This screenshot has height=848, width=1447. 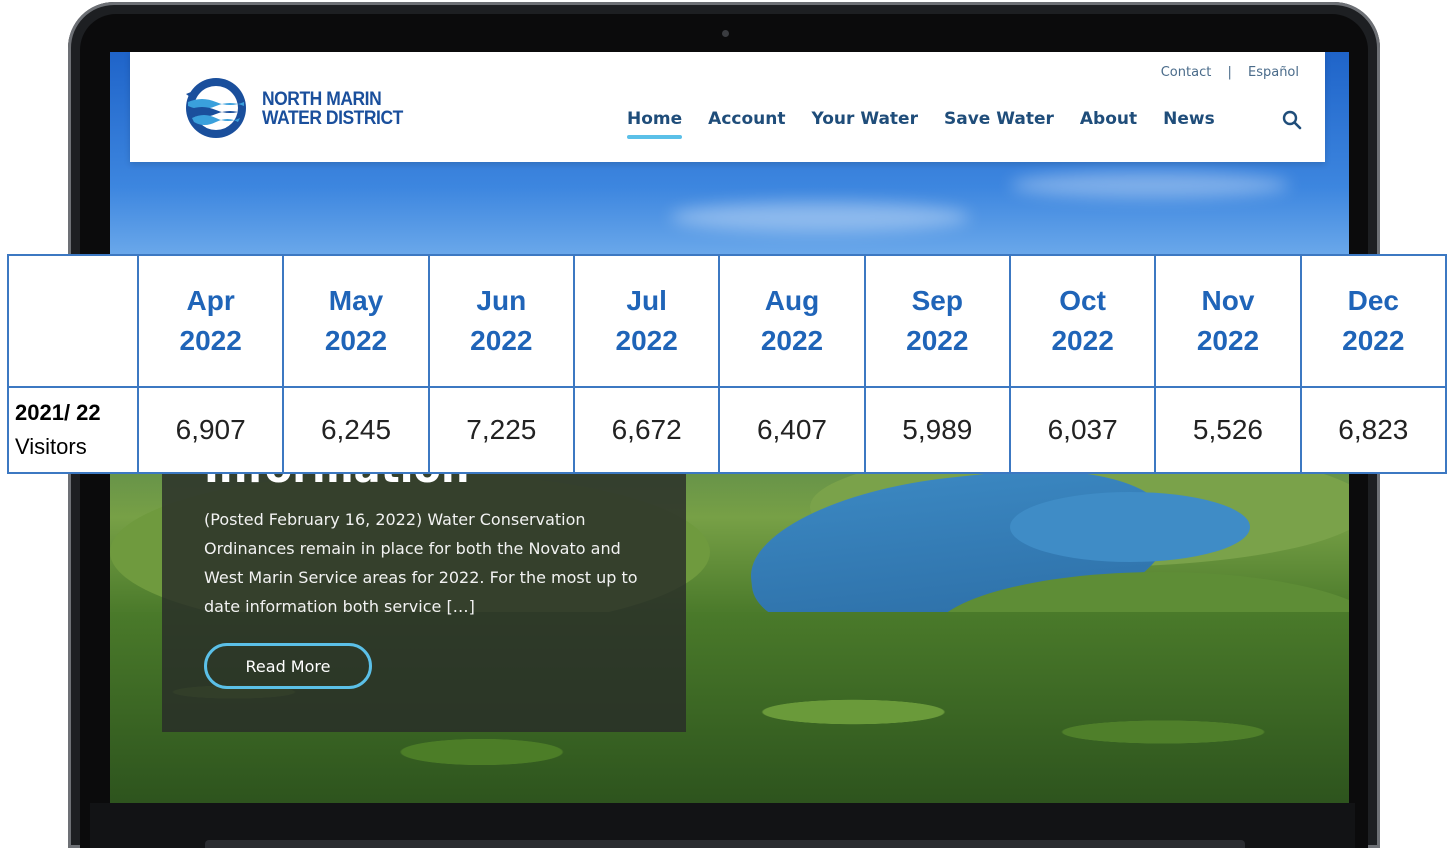 What do you see at coordinates (646, 430) in the screenshot?
I see `table-cell: 6,672` at bounding box center [646, 430].